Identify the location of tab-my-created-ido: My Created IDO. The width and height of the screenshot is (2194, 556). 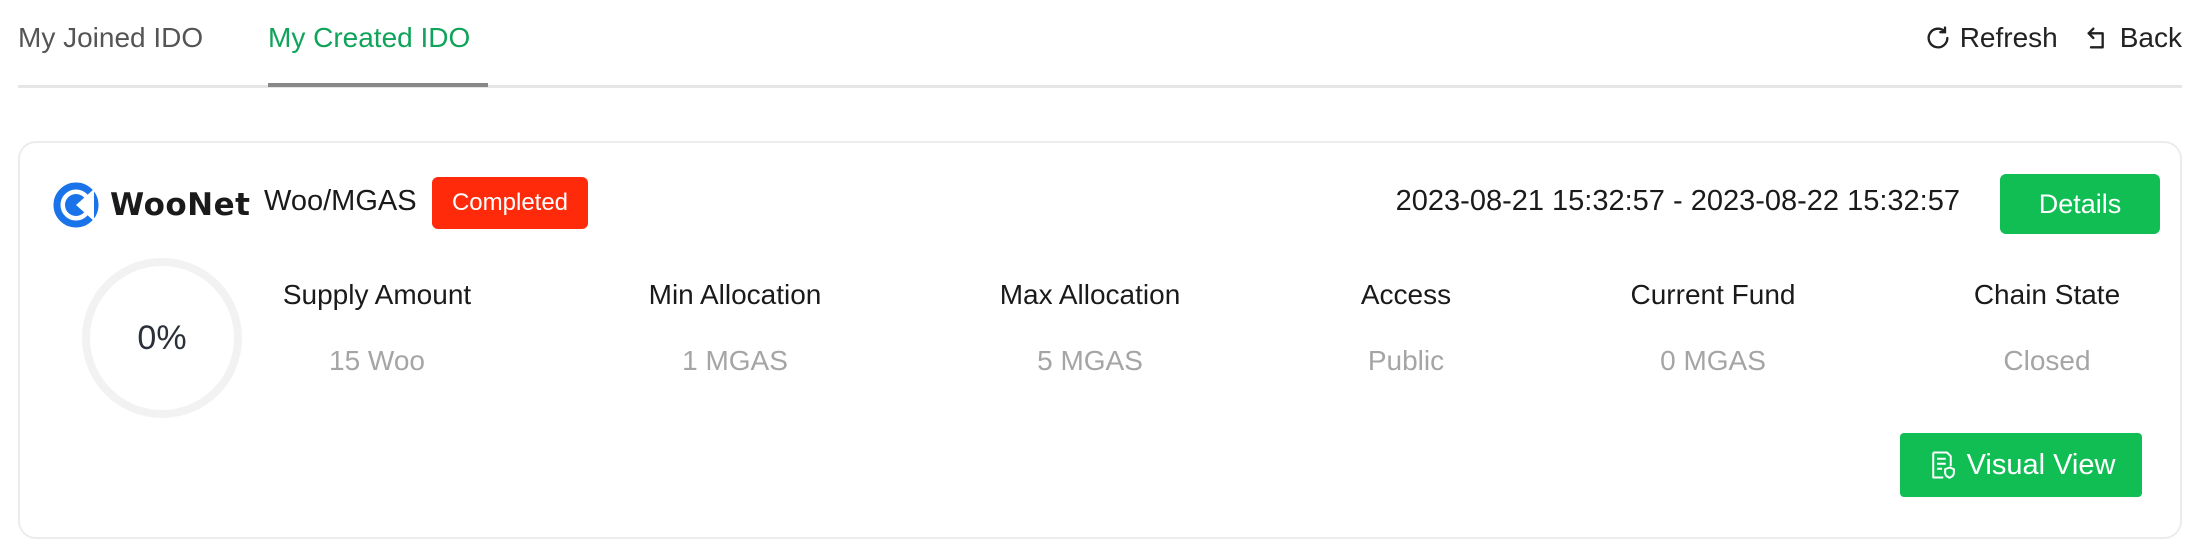
(369, 38).